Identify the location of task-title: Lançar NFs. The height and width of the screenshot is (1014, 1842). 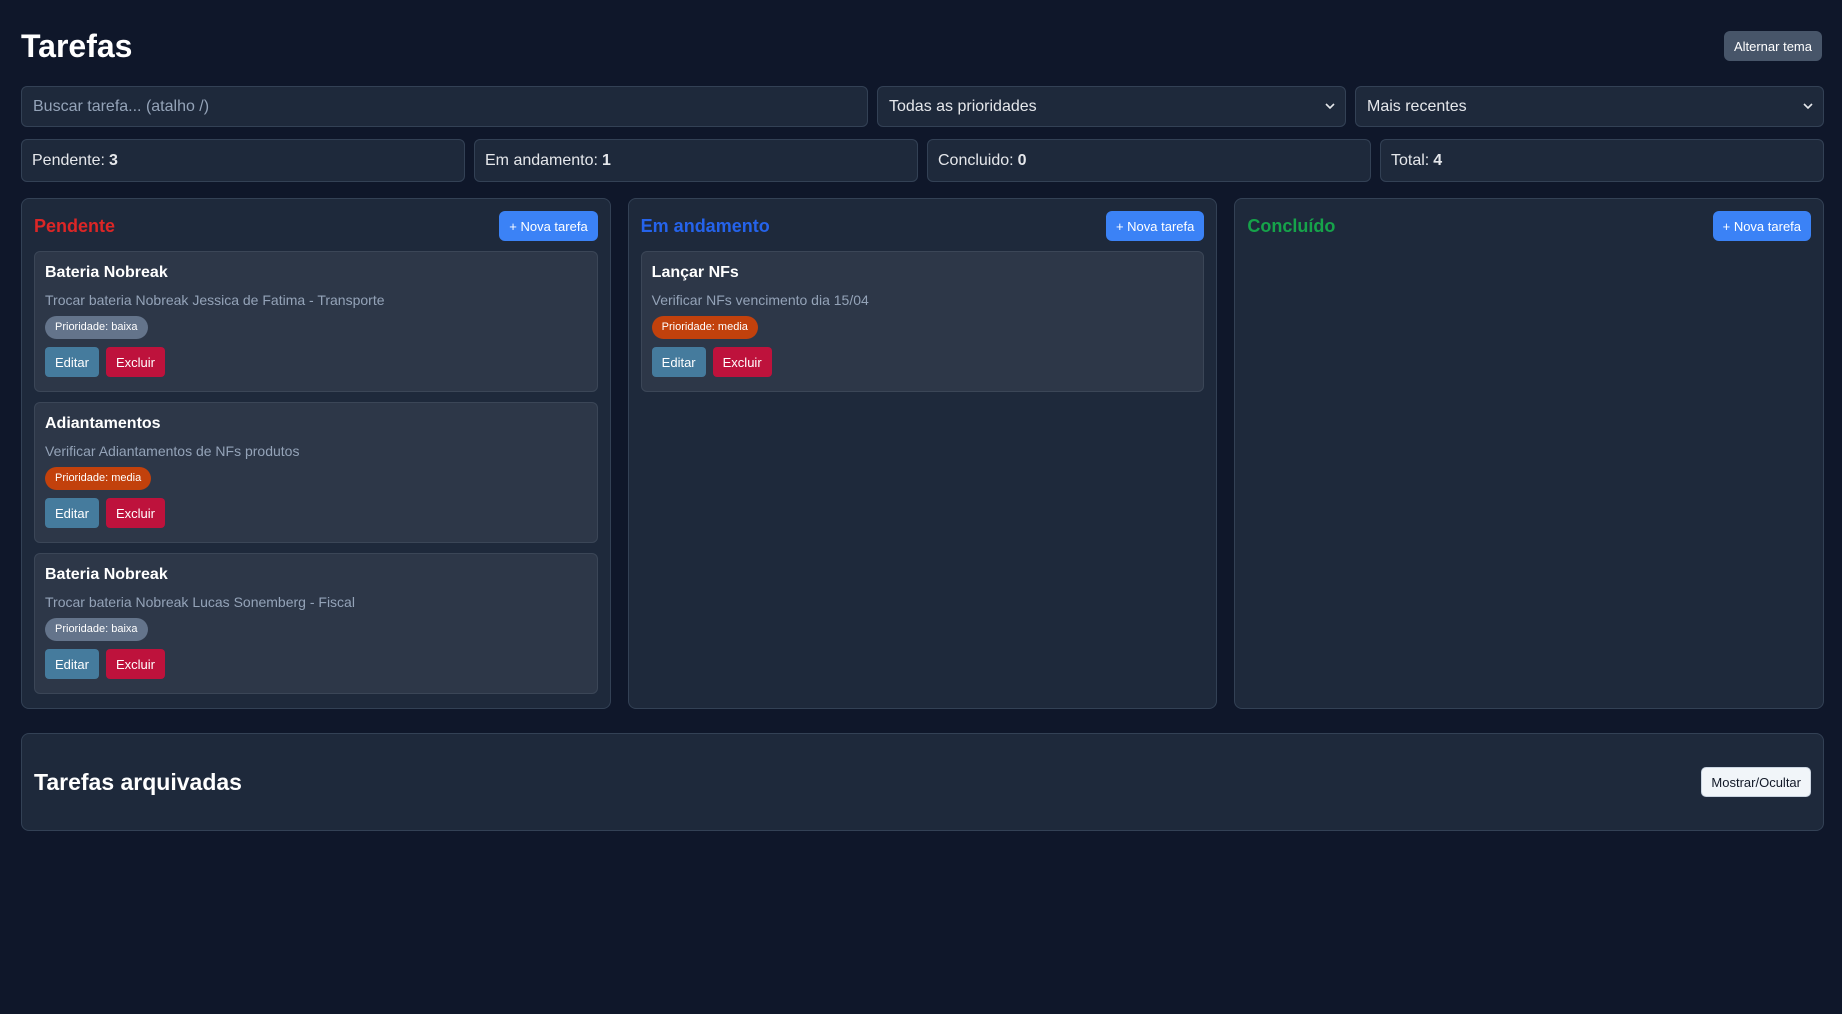
(695, 272).